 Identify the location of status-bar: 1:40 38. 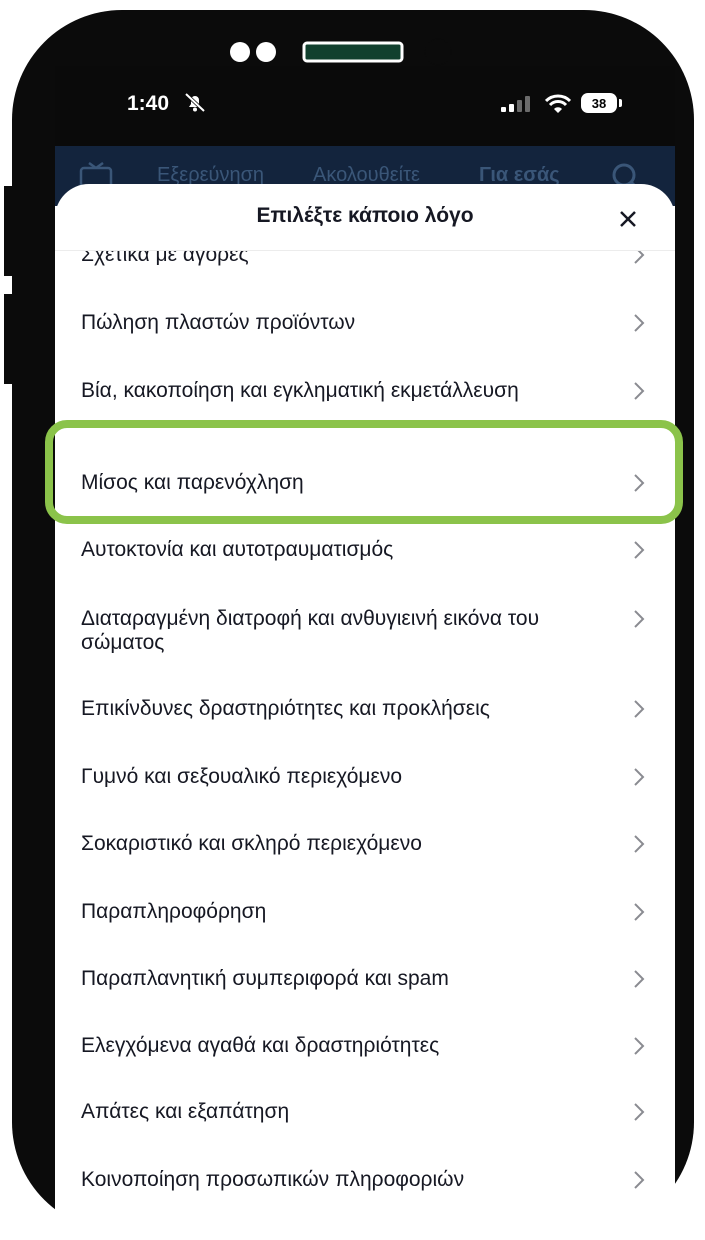
(365, 106).